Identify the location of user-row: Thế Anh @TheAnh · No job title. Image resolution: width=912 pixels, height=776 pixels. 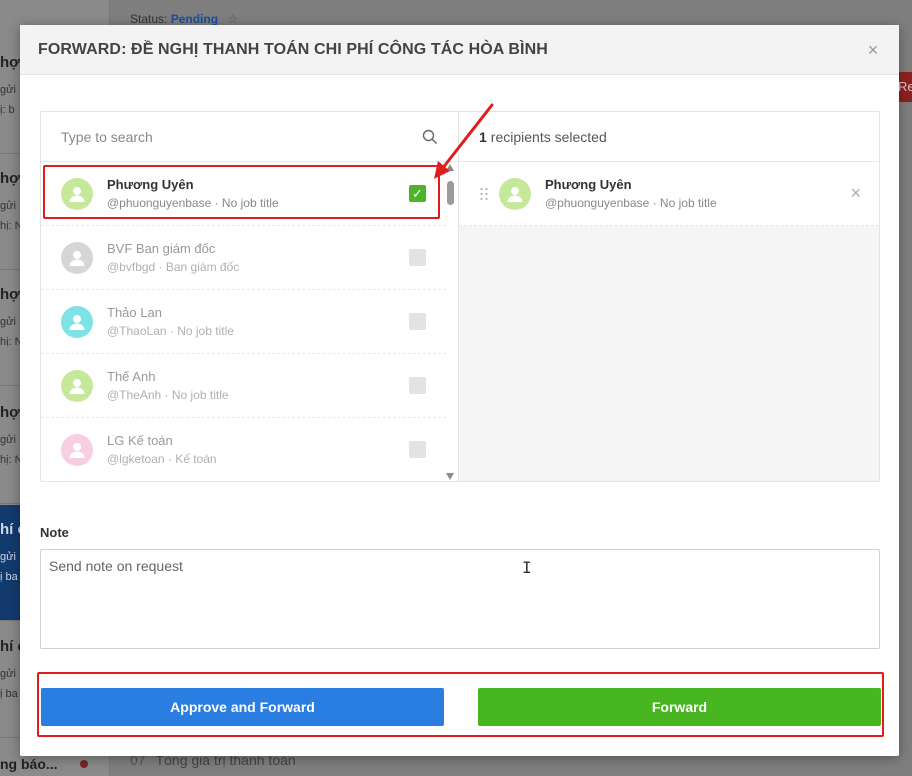
(243, 386).